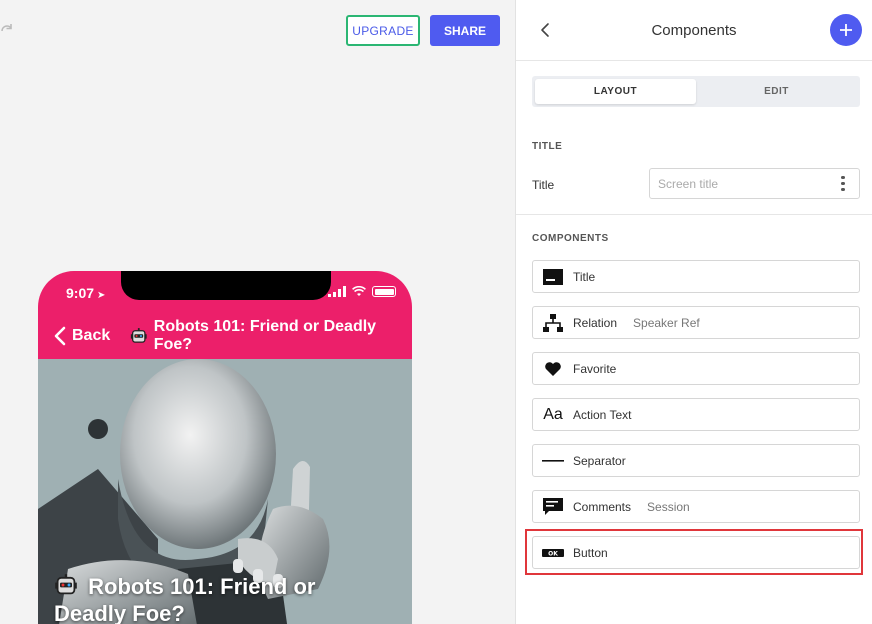 The image size is (872, 624). I want to click on comment-icon, so click(553, 507).